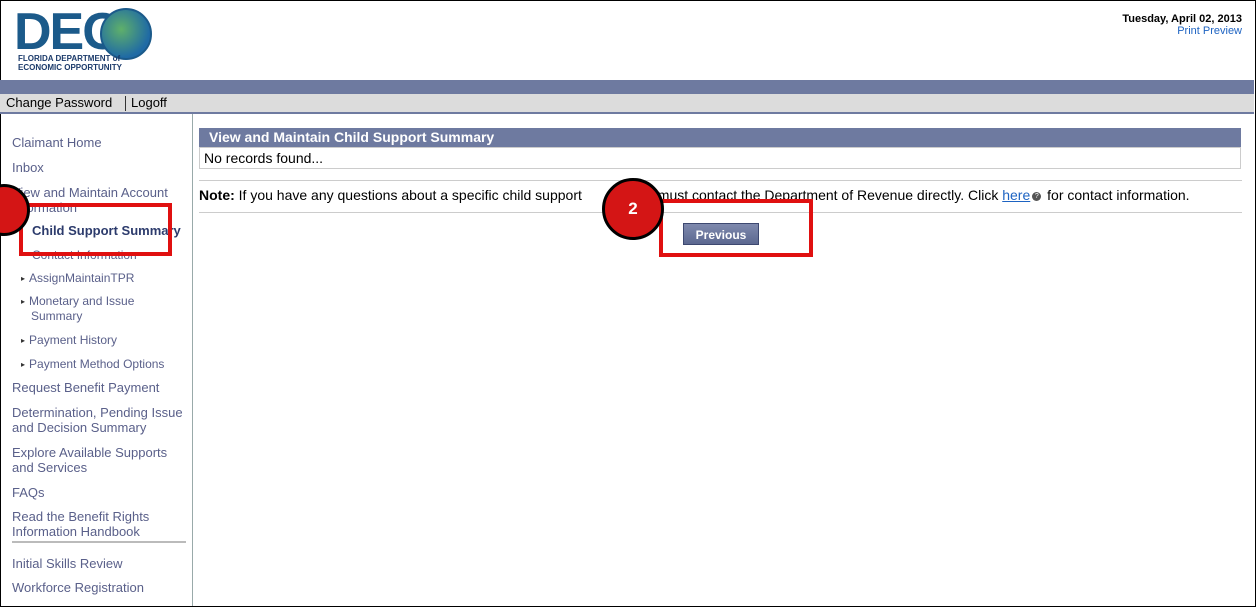 This screenshot has width=1256, height=607. What do you see at coordinates (125, 103) in the screenshot?
I see `toolbar-separator` at bounding box center [125, 103].